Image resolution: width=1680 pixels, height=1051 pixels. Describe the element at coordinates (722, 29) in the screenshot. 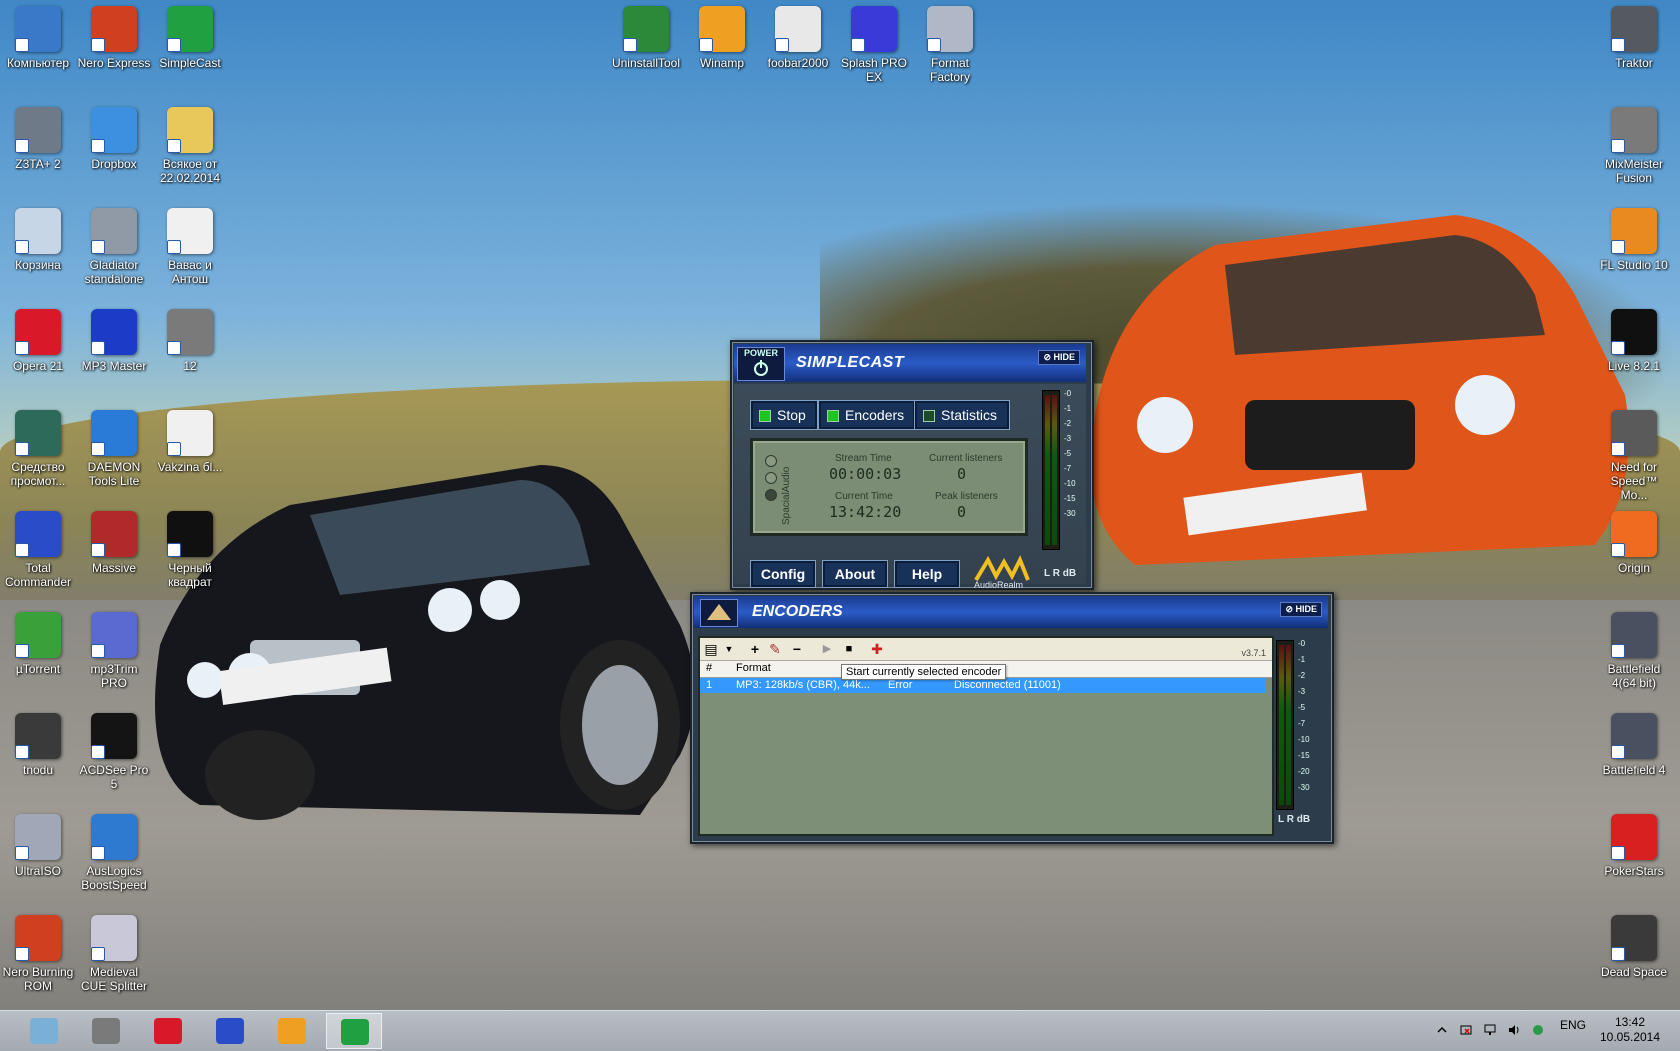

I see `winamp-icon` at that location.